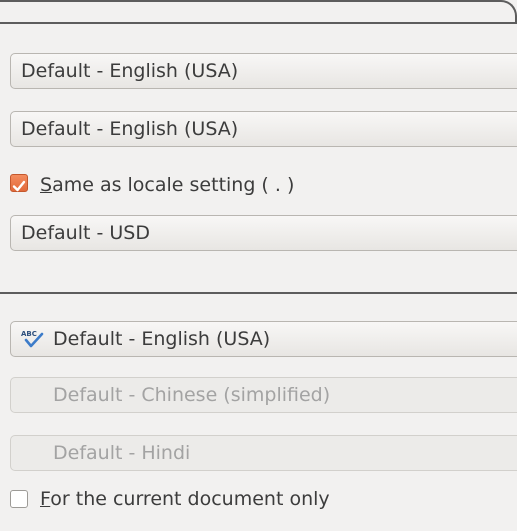 This screenshot has height=531, width=517. Describe the element at coordinates (263, 453) in the screenshot. I see `ctl-language-combo: Default - Hindi` at that location.